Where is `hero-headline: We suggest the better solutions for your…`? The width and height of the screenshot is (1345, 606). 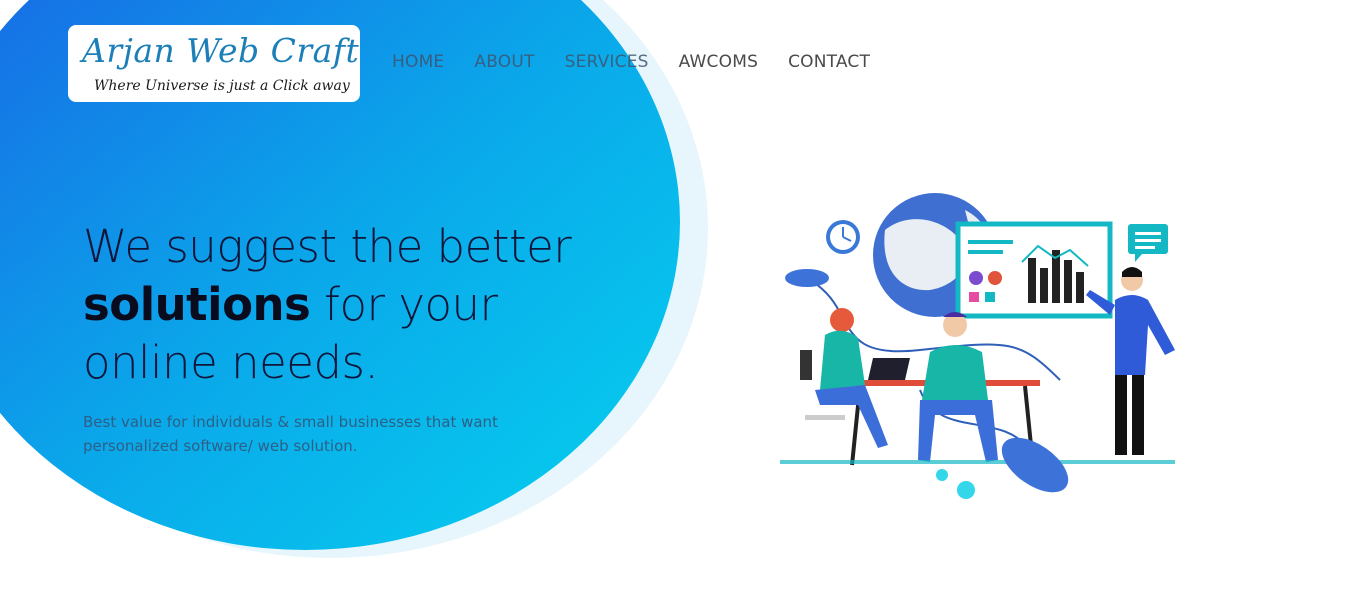
hero-headline: We suggest the better solutions for your… is located at coordinates (343, 305).